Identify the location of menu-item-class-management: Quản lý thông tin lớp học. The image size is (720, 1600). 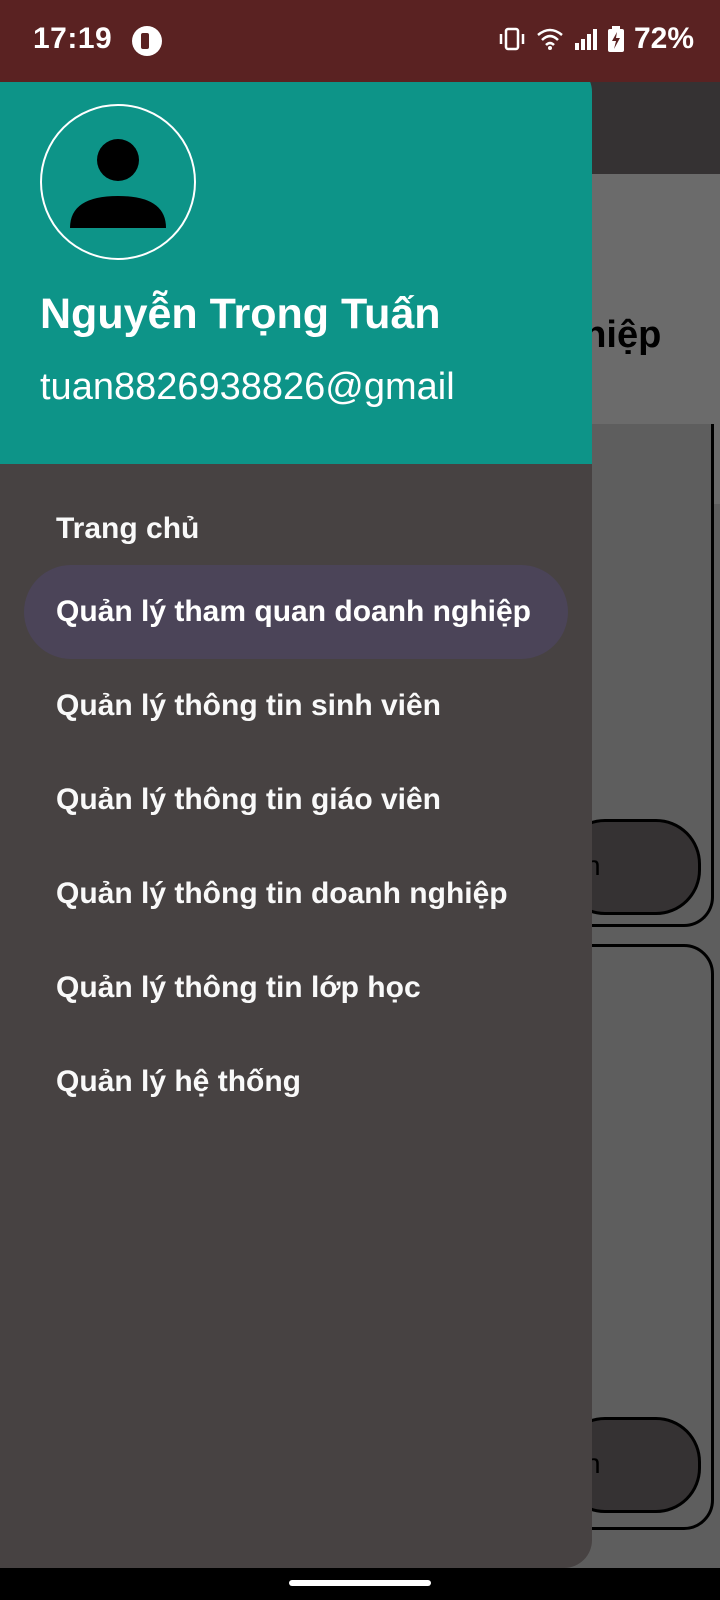
(296, 988).